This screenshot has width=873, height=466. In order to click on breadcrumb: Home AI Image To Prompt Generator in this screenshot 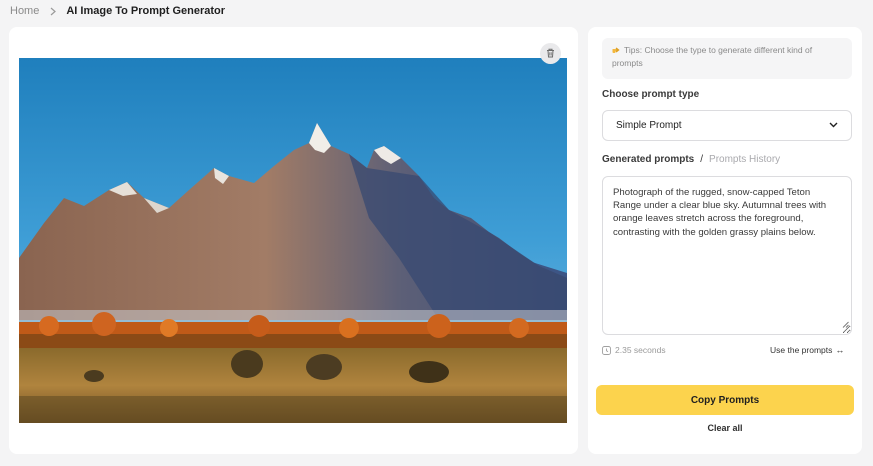, I will do `click(117, 11)`.